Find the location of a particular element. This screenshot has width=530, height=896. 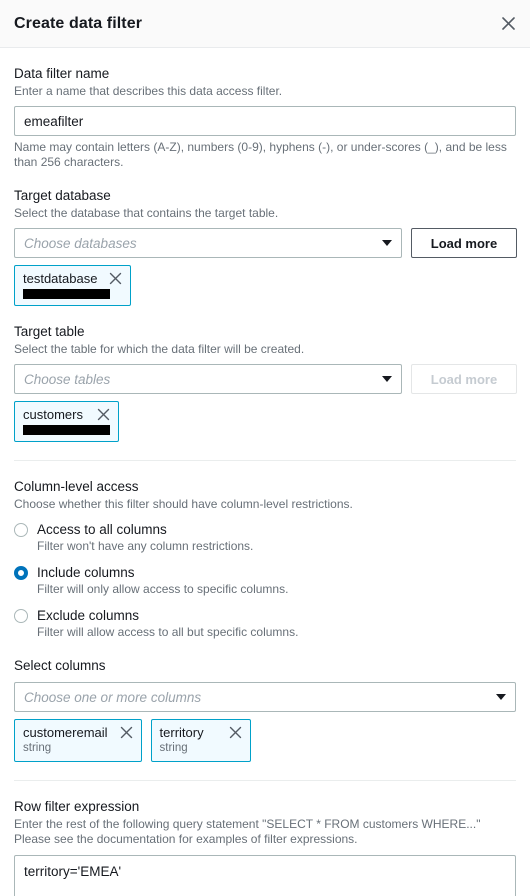

column-level-access-label: Column-level access is located at coordinates (76, 486).